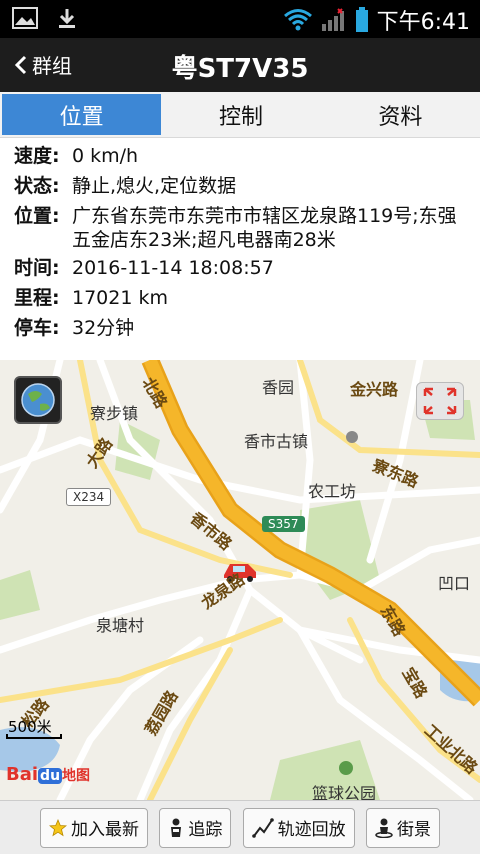 The width and height of the screenshot is (480, 854). What do you see at coordinates (423, 22) in the screenshot?
I see `clock: 下午6:41` at bounding box center [423, 22].